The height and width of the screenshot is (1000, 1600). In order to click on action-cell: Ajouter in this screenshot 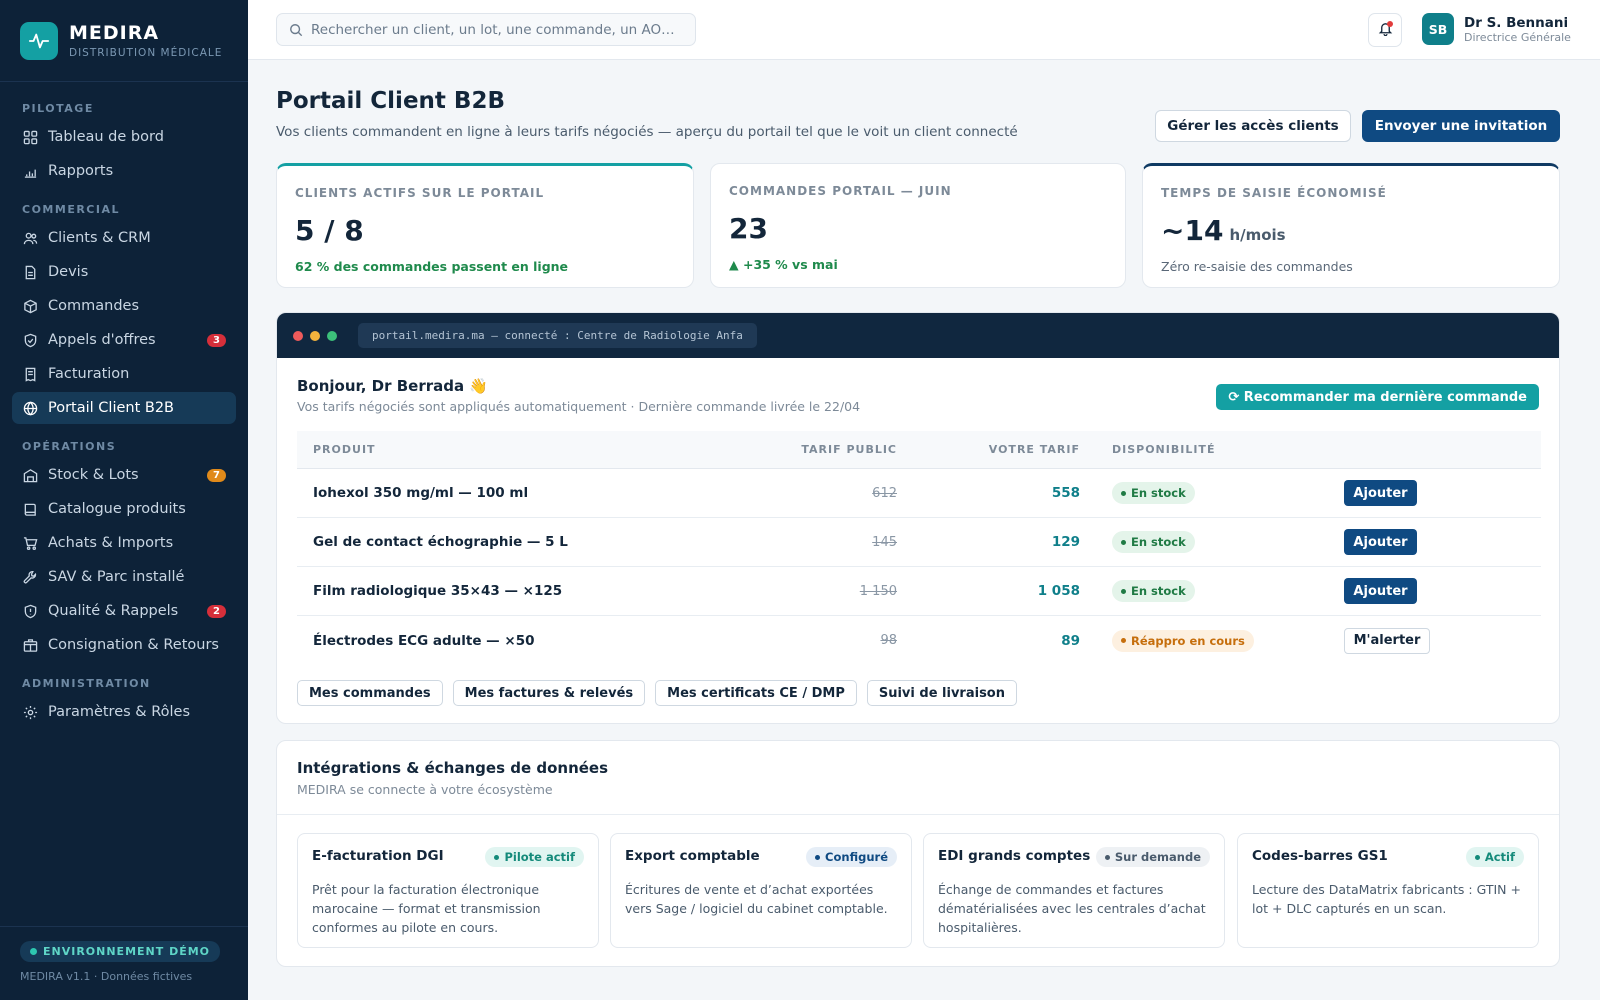, I will do `click(1442, 591)`.